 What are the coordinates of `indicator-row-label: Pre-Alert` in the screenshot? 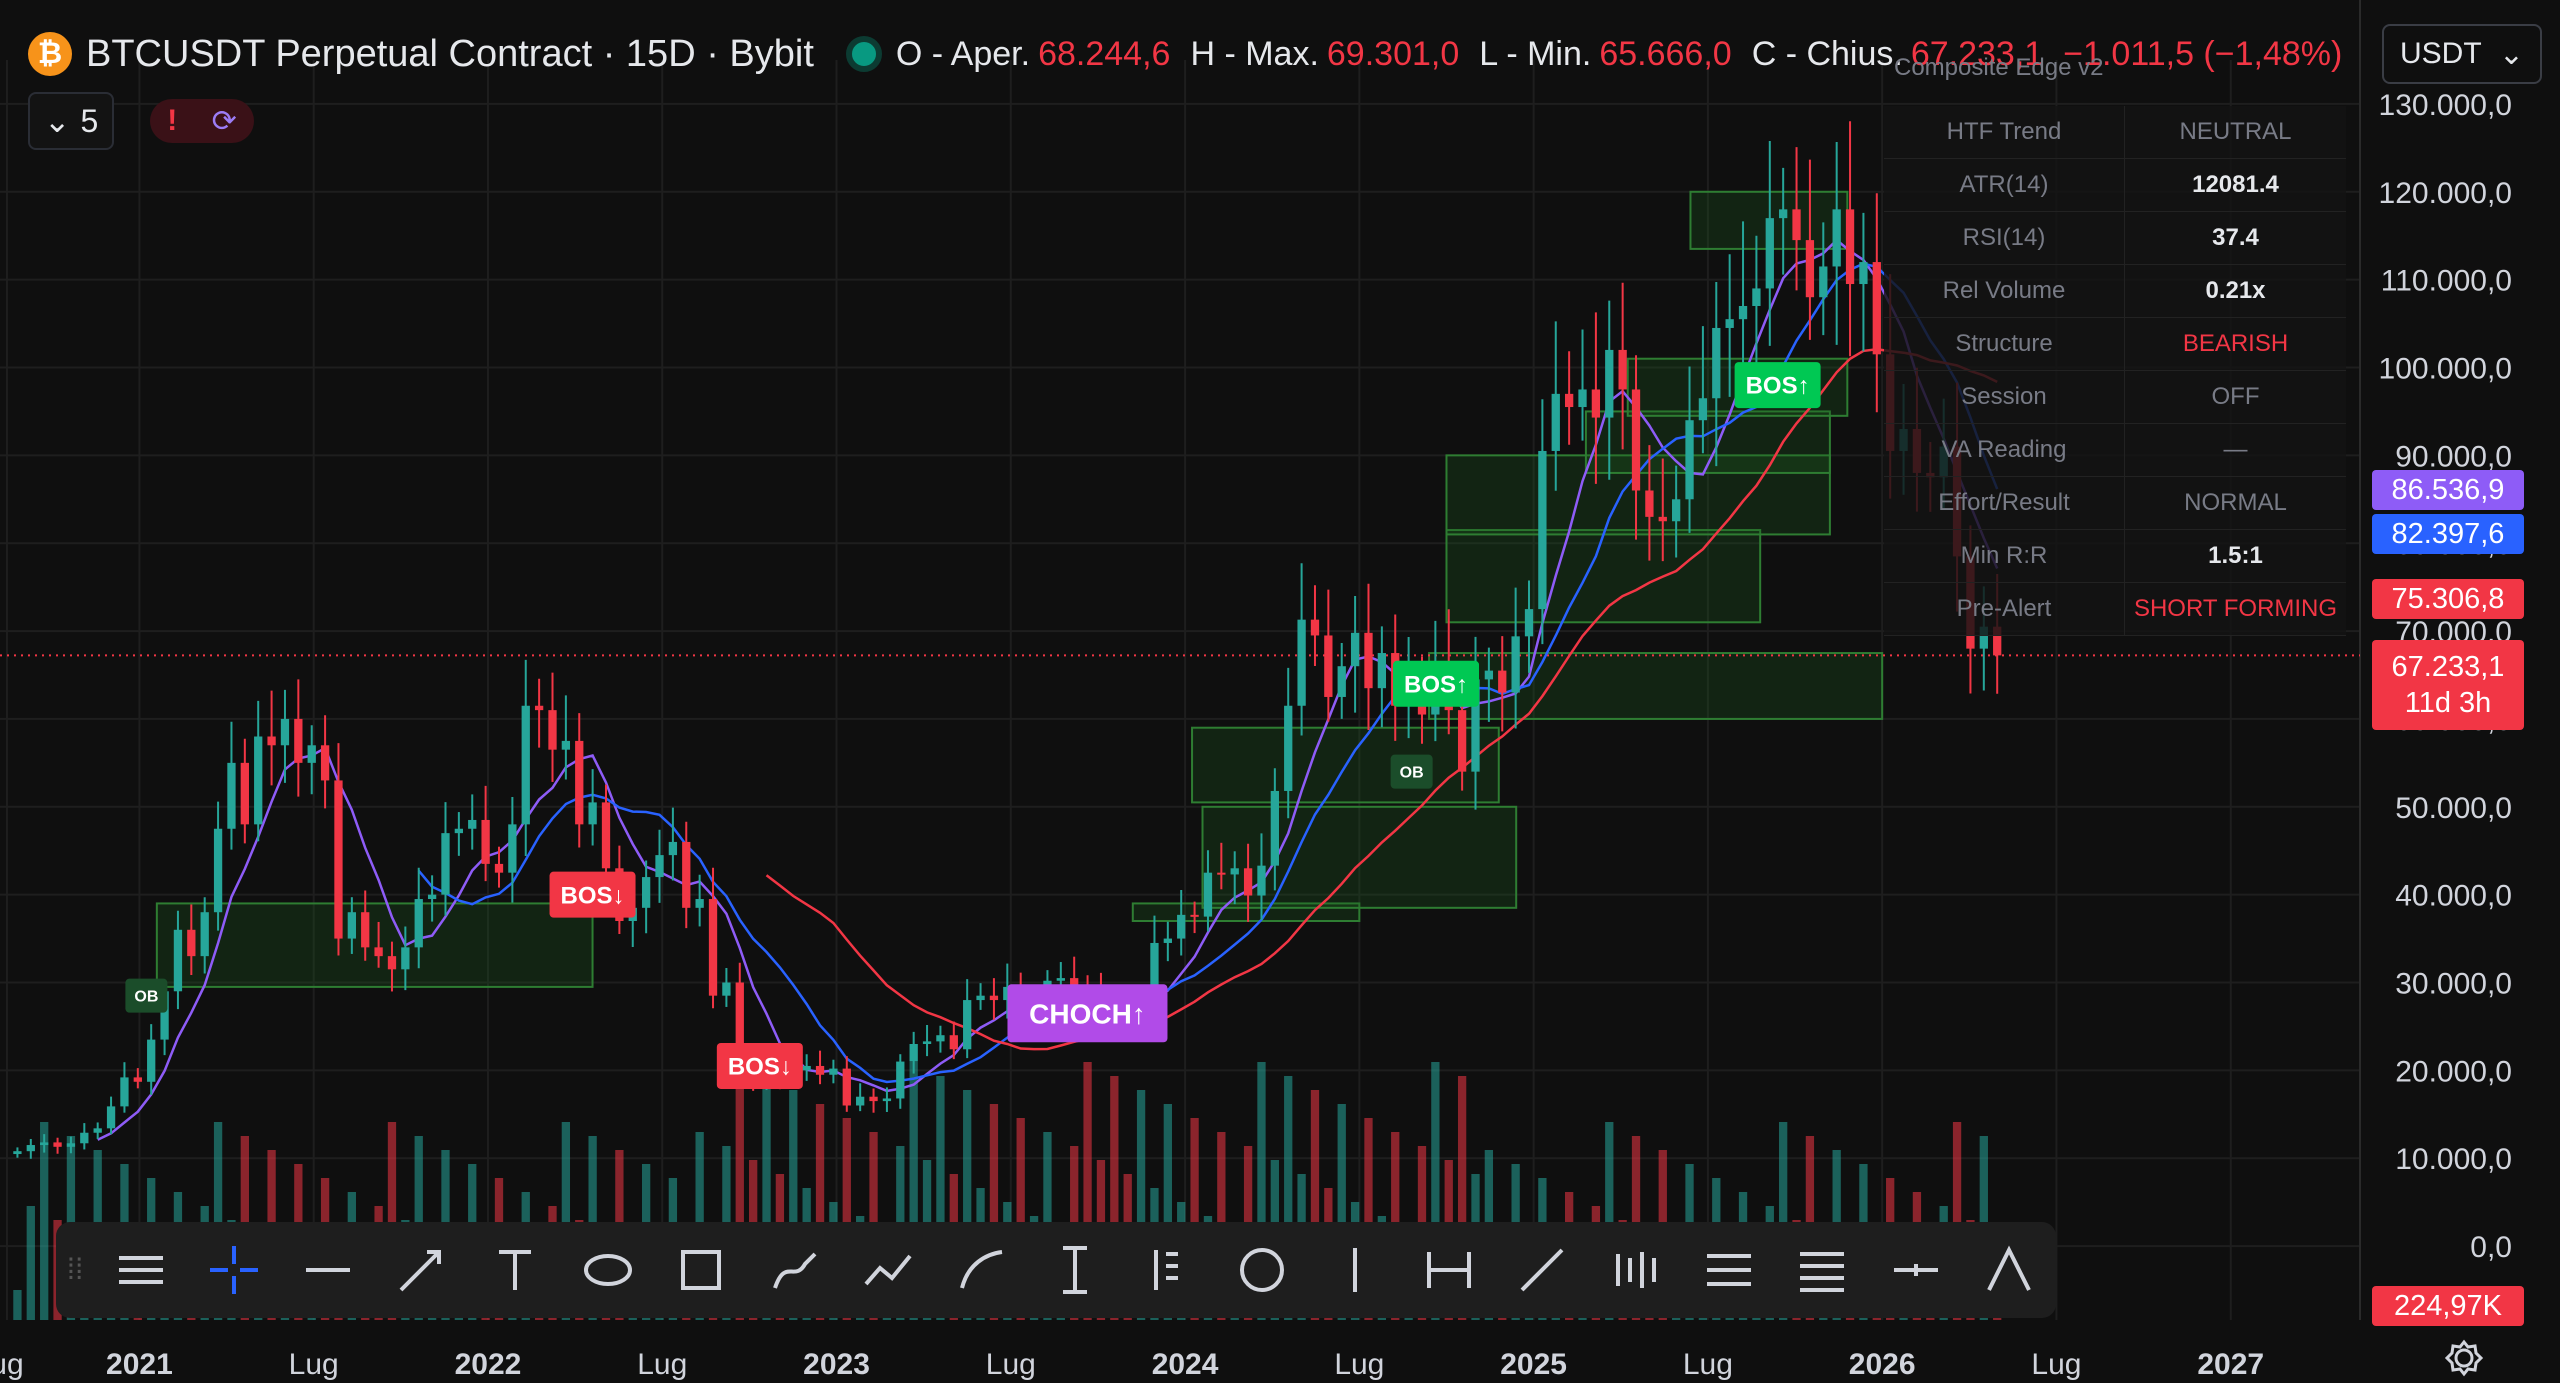 It's located at (2004, 609).